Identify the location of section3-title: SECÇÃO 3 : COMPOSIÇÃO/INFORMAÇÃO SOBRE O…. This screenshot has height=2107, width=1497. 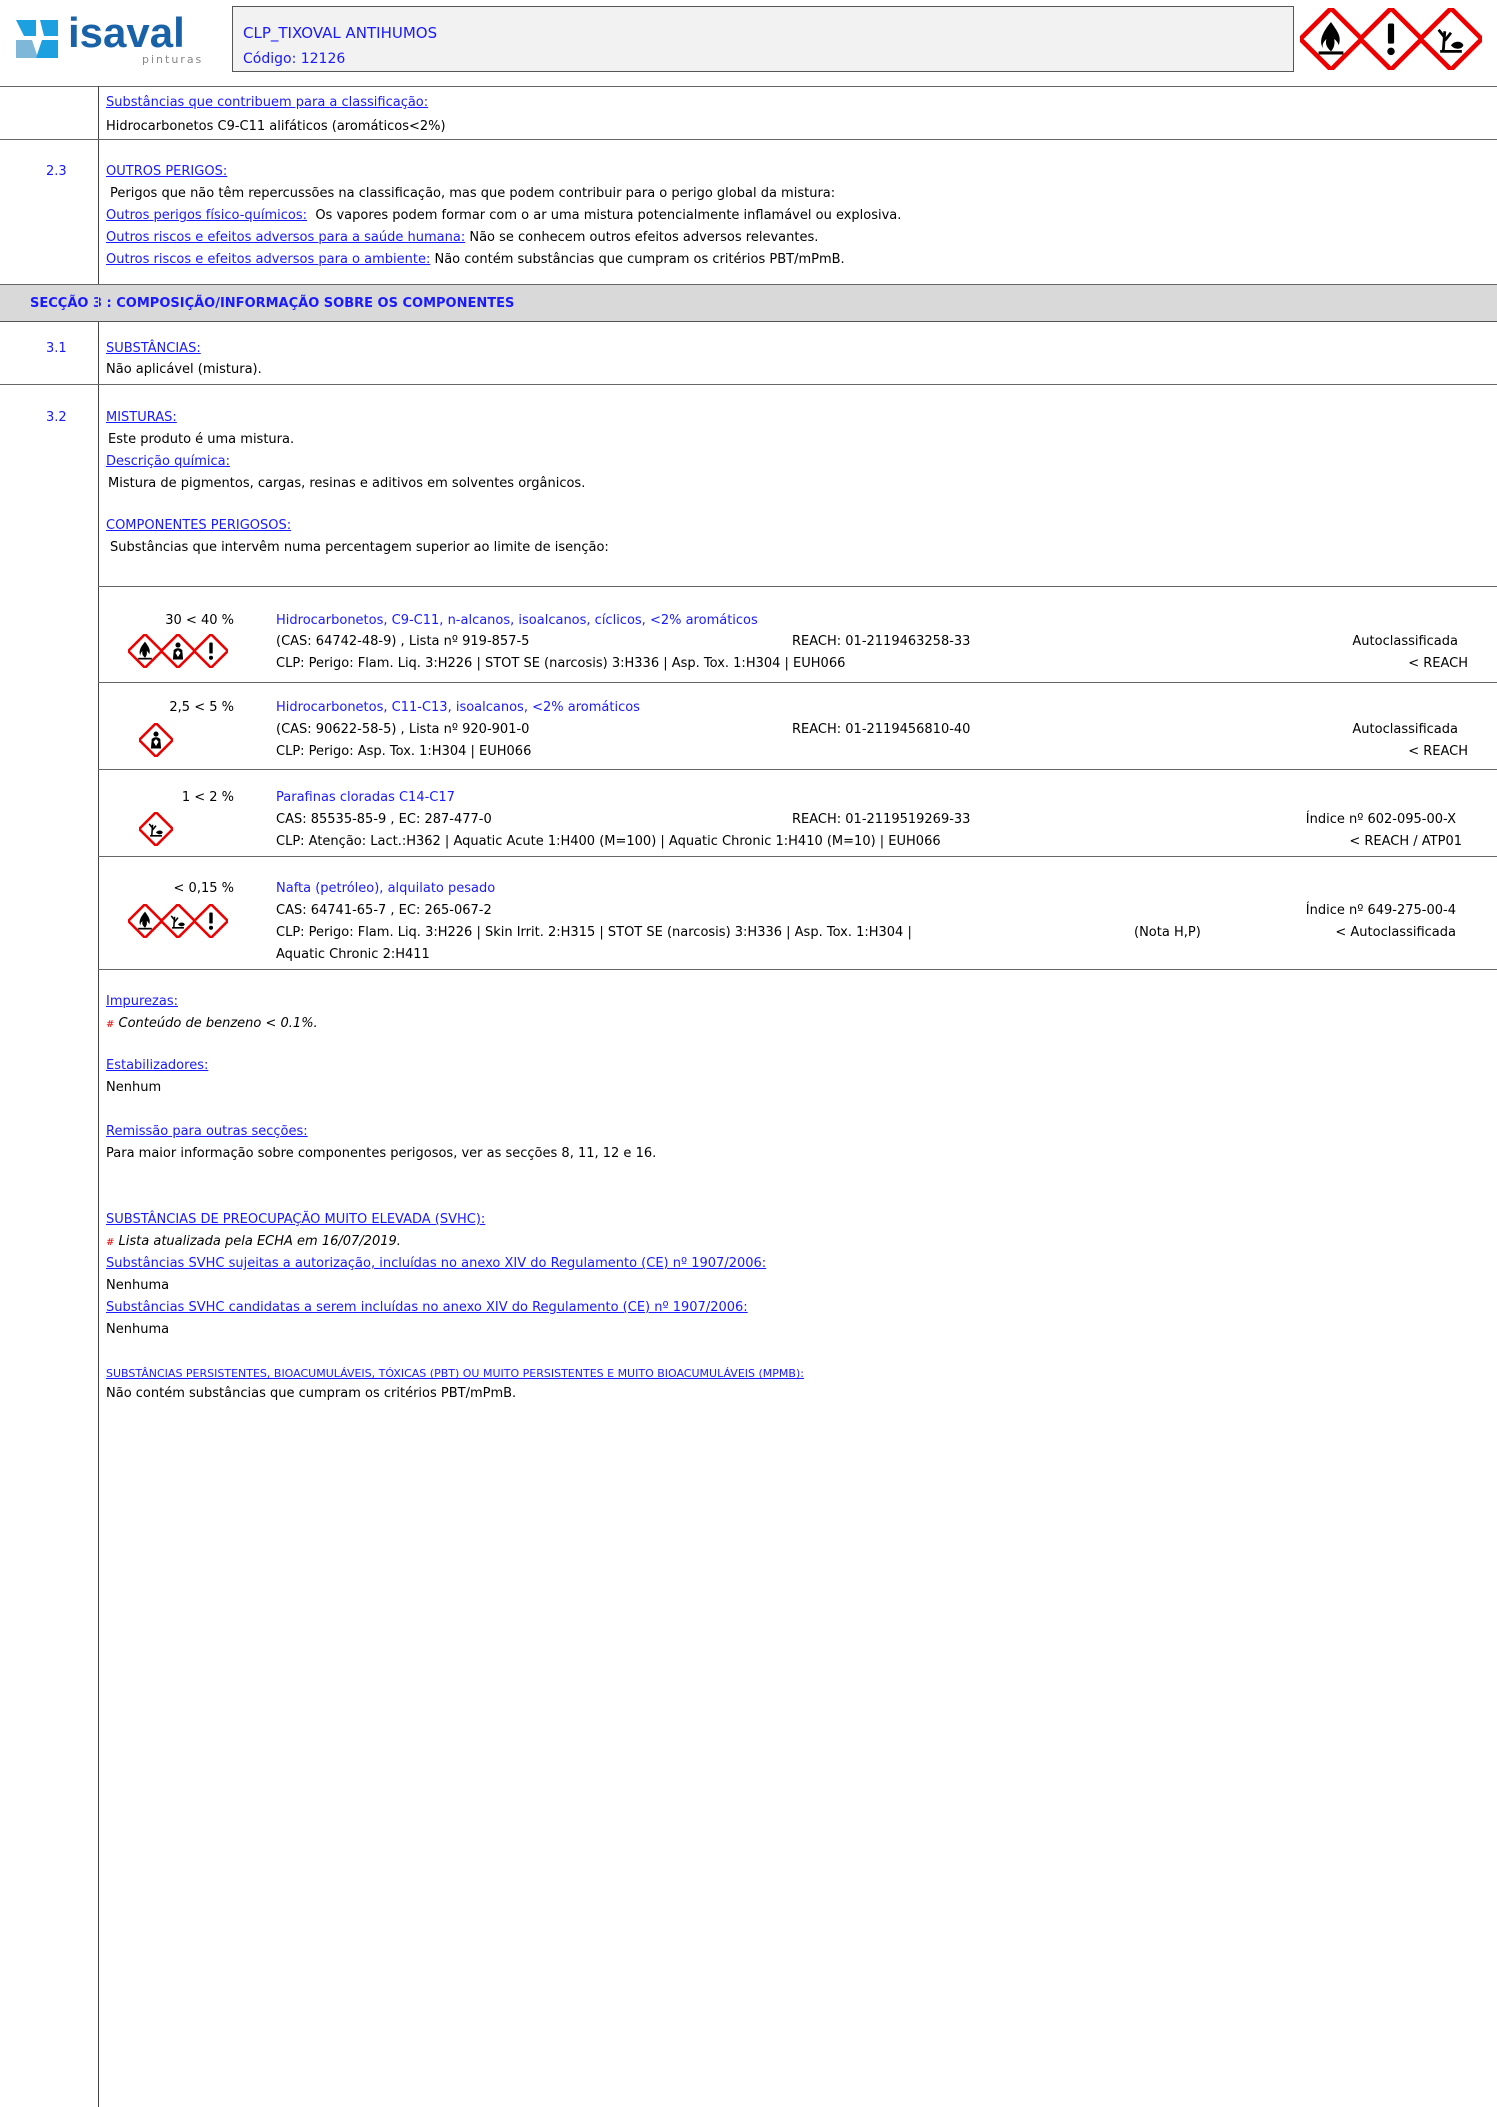
(272, 303).